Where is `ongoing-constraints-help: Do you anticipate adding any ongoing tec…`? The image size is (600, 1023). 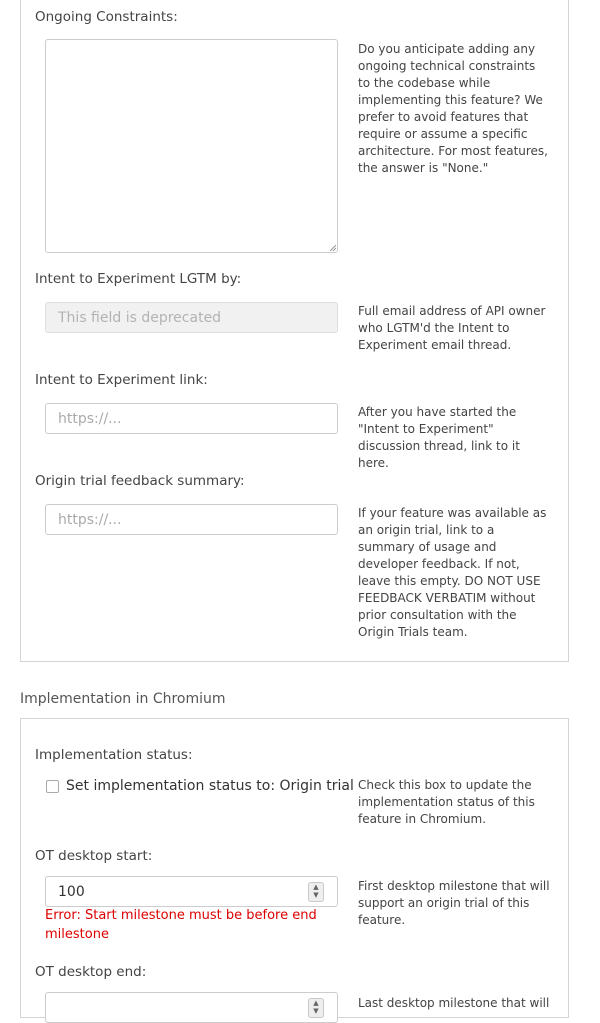 ongoing-constraints-help: Do you anticipate adding any ongoing tec… is located at coordinates (453, 108).